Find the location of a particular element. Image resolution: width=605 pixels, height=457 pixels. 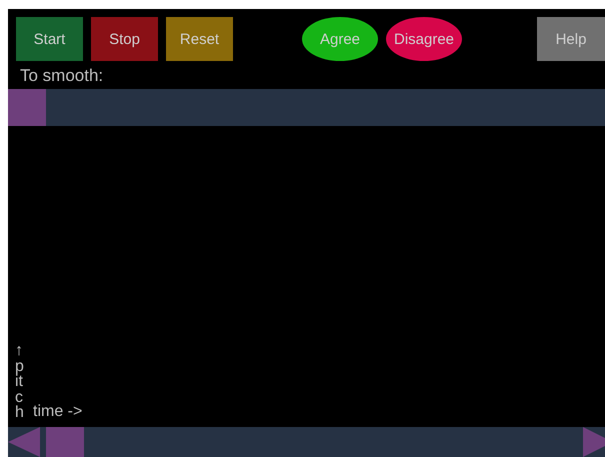

button: Start is located at coordinates (49, 39).